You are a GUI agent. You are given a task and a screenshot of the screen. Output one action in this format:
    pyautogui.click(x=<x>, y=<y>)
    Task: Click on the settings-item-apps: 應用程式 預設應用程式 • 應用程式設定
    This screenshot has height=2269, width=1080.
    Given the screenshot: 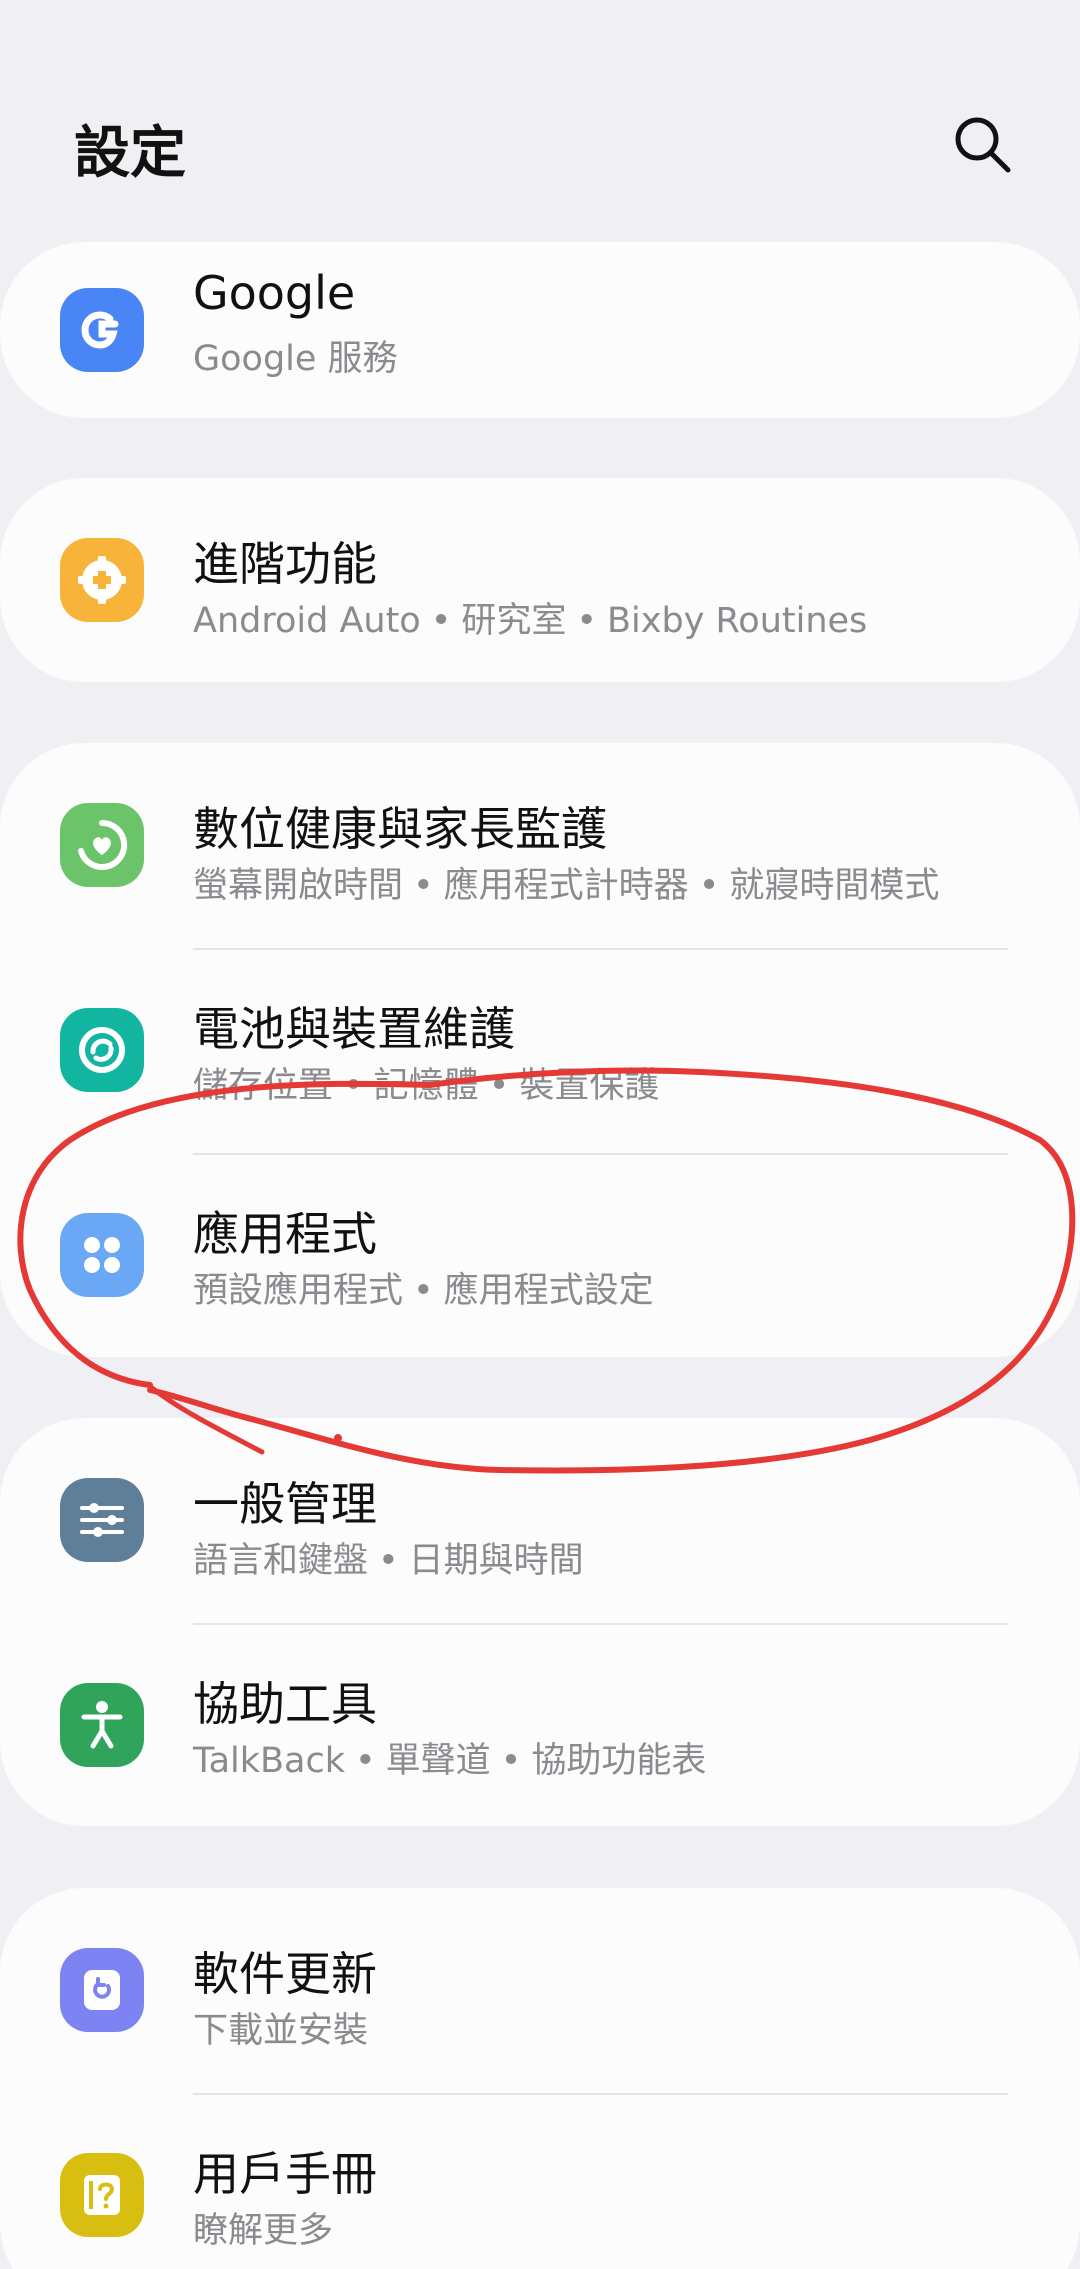 What is the action you would take?
    pyautogui.click(x=540, y=1255)
    